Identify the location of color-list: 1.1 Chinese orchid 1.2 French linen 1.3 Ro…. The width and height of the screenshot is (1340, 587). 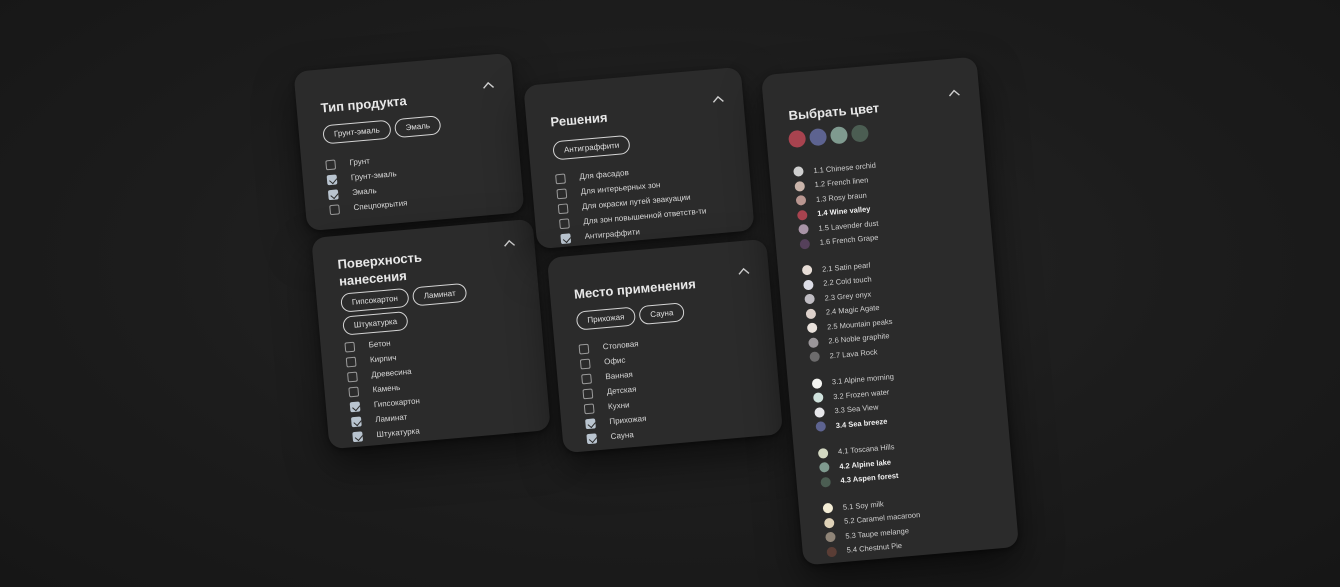
(858, 364).